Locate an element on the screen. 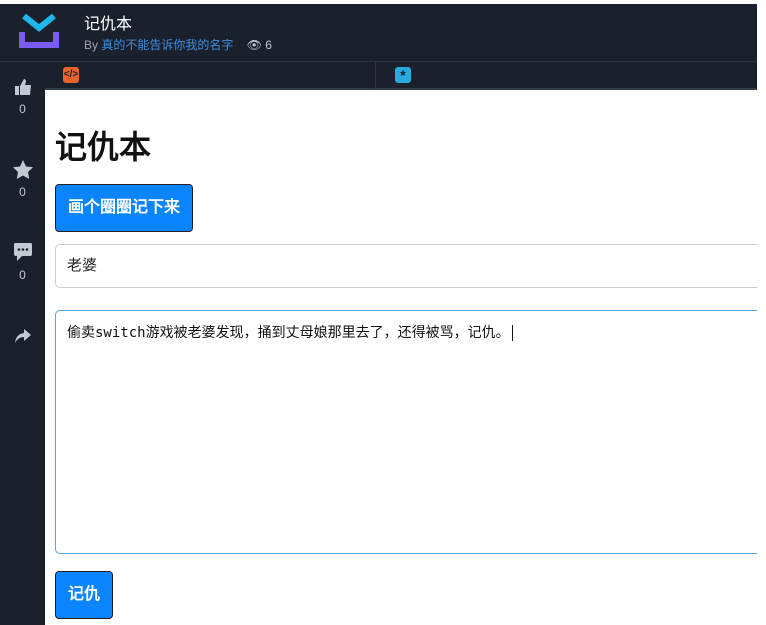 Image resolution: width=766 pixels, height=625 pixels. app-title: 记仇本 is located at coordinates (108, 24).